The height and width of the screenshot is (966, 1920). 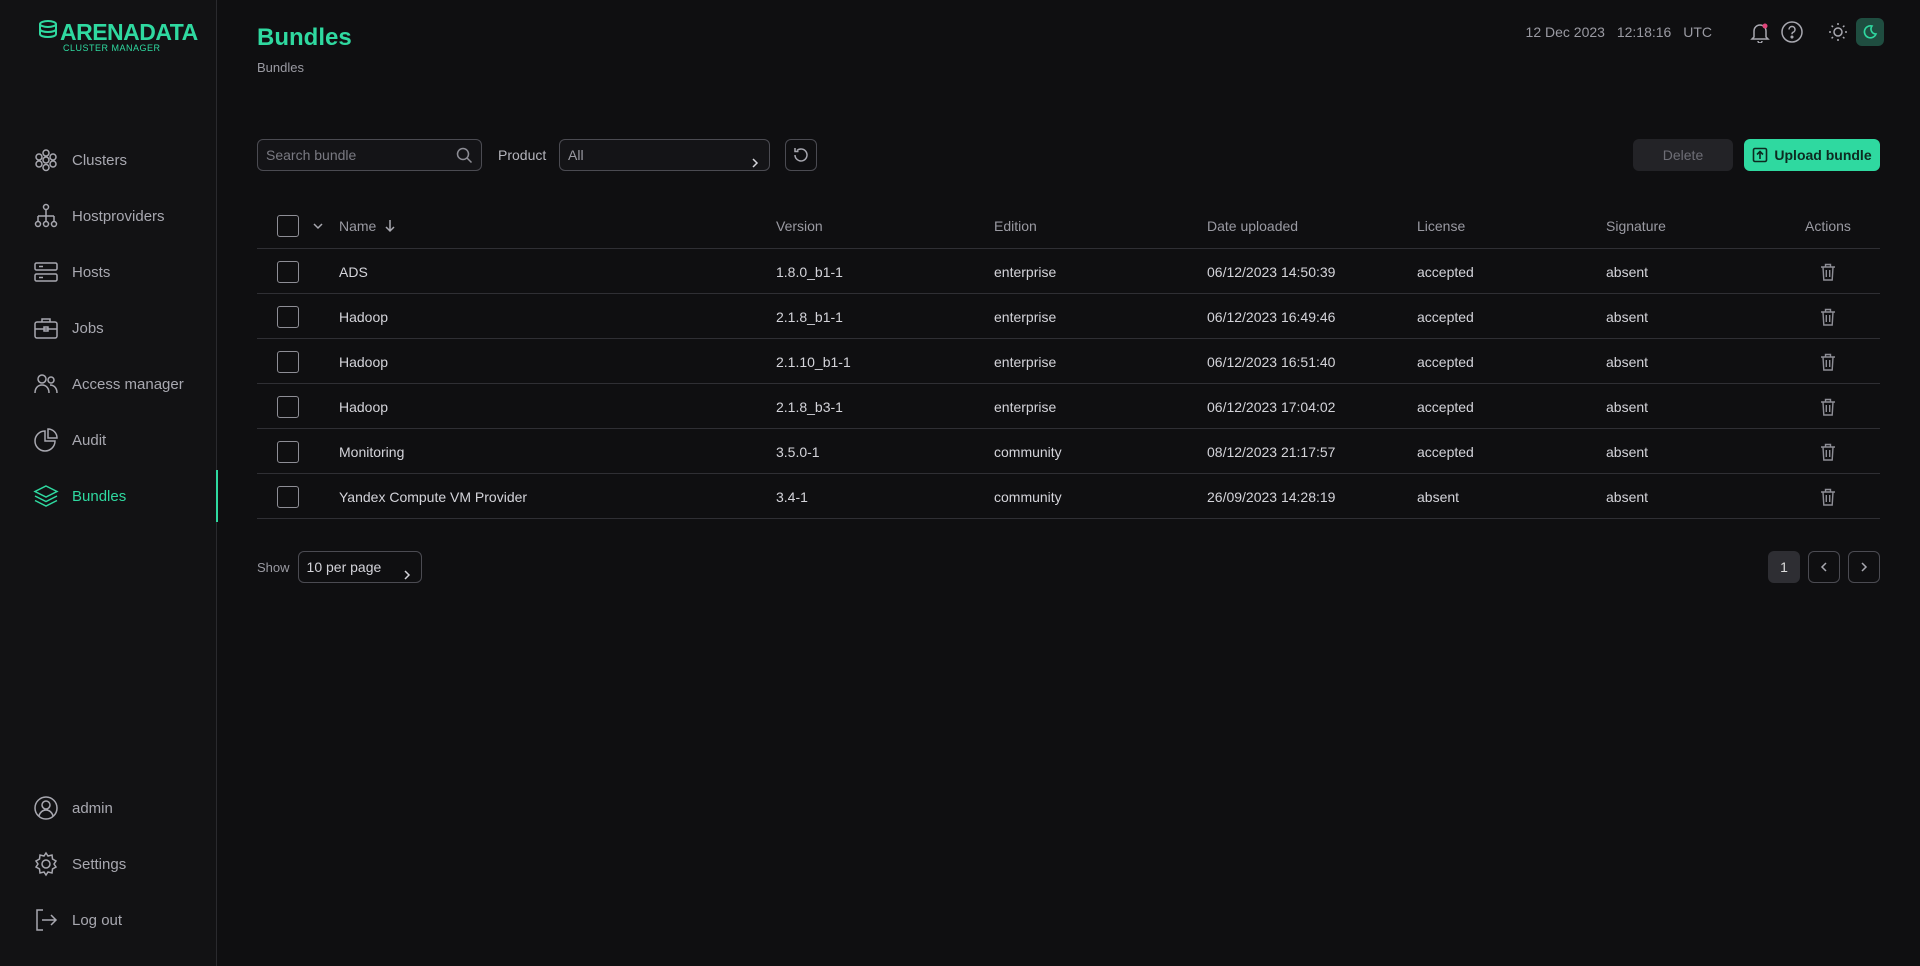 I want to click on column-header-license: License, so click(x=1441, y=226).